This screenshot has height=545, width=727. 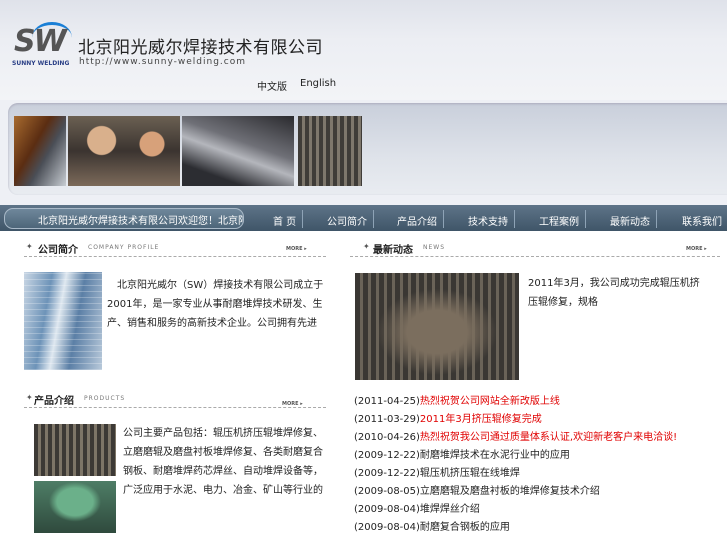 I want to click on logo-caption: SUNNY WELDING, so click(x=41, y=63).